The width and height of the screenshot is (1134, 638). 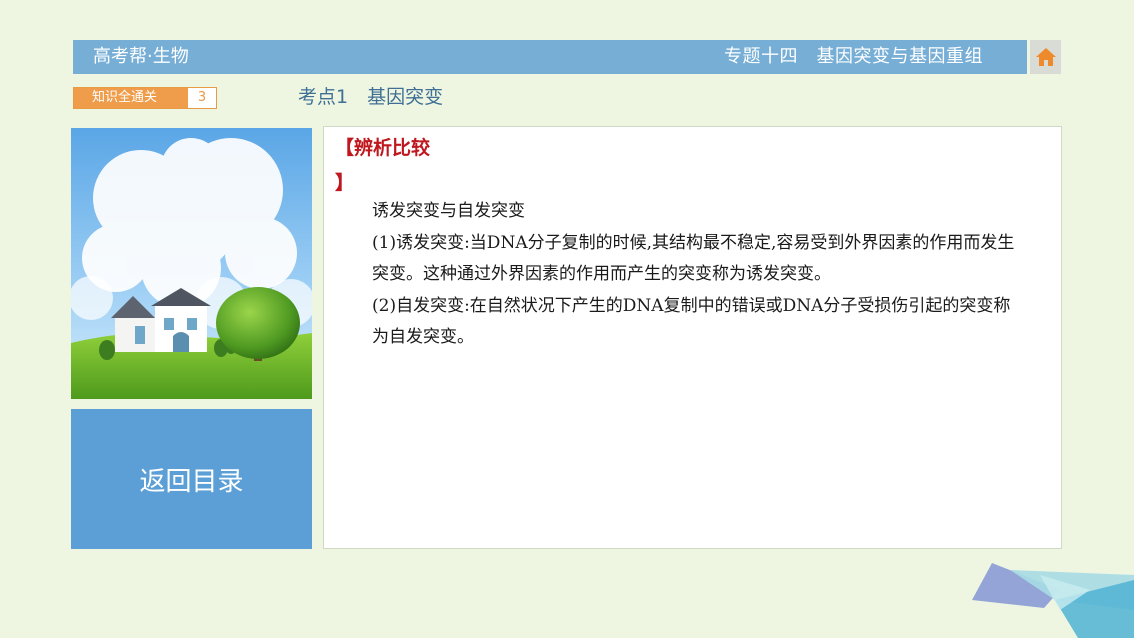 I want to click on content-heading: 【辨析比较, so click(x=383, y=148).